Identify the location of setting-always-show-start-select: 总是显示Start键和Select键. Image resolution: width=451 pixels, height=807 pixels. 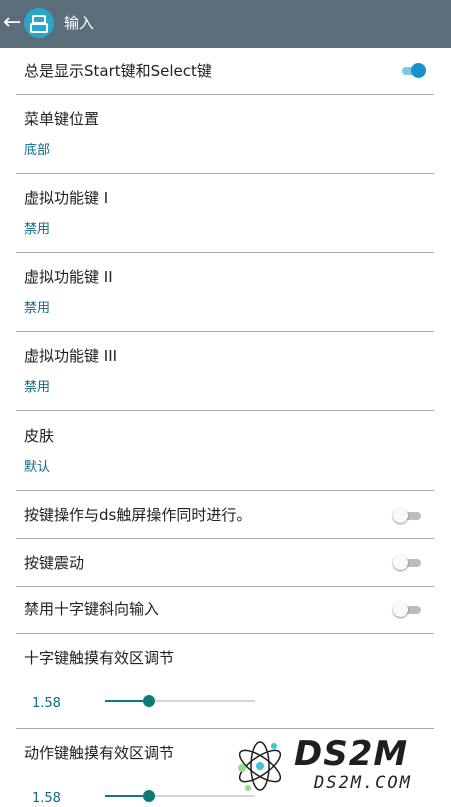
(225, 71).